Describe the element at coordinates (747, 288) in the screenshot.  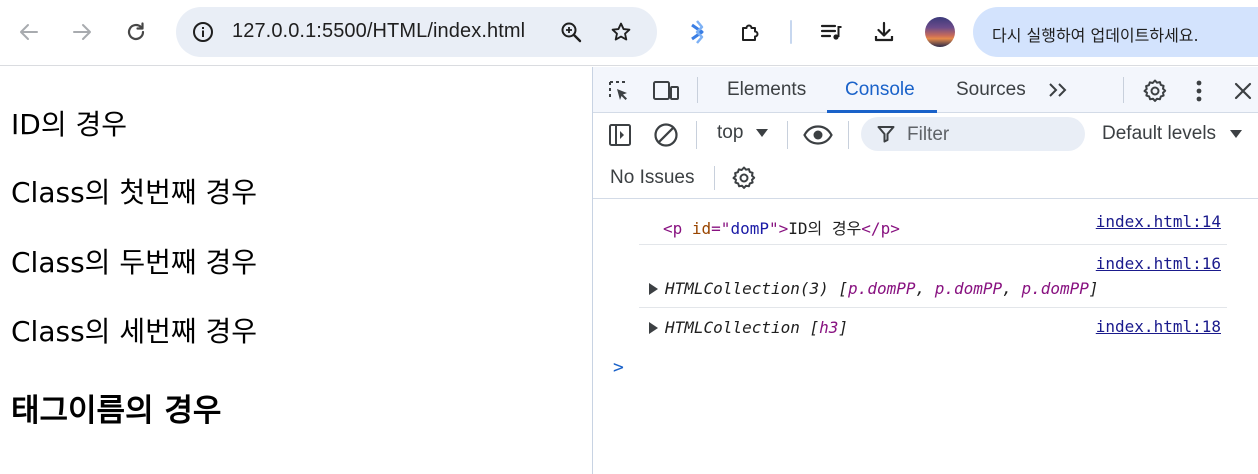
I see `collection-name: HTMLCollection(3)` at that location.